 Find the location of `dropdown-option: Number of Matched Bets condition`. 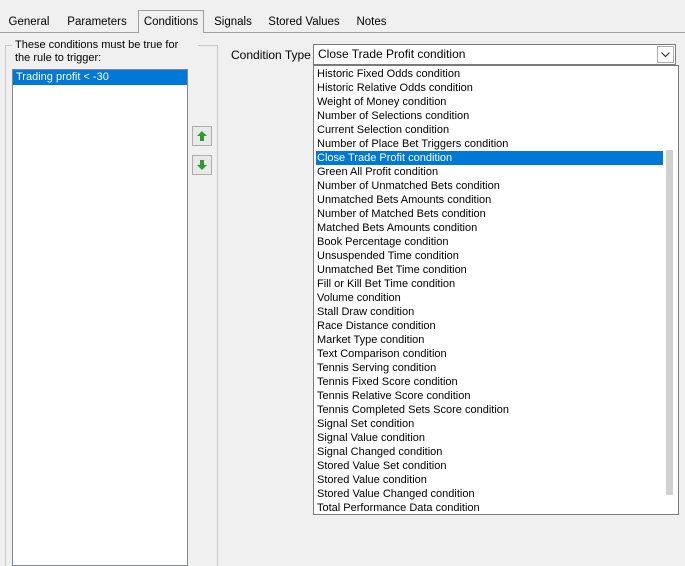

dropdown-option: Number of Matched Bets condition is located at coordinates (489, 214).